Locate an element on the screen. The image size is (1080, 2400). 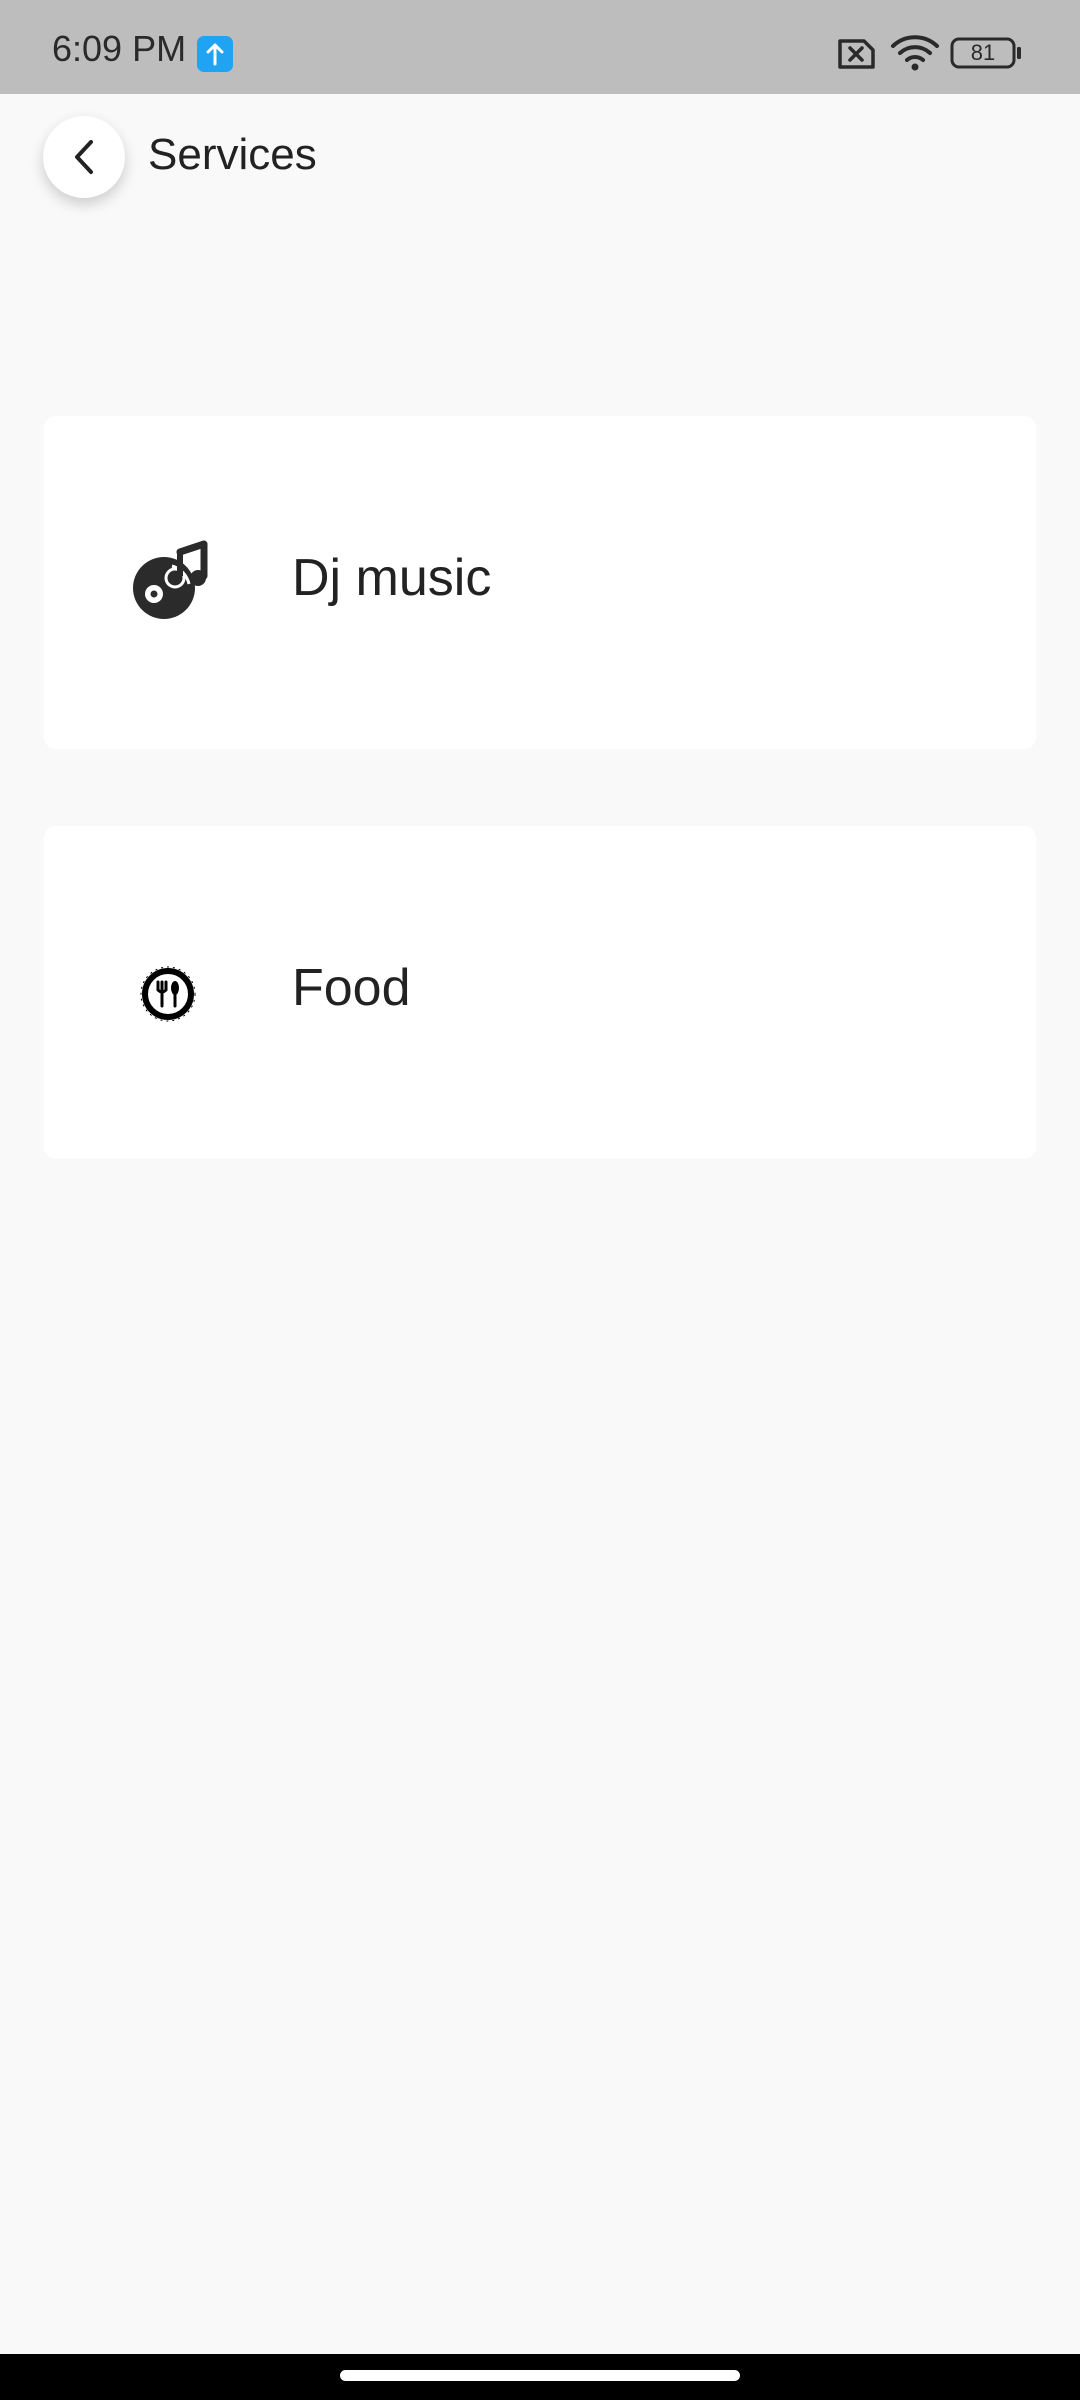
navigation-bar is located at coordinates (540, 2377).